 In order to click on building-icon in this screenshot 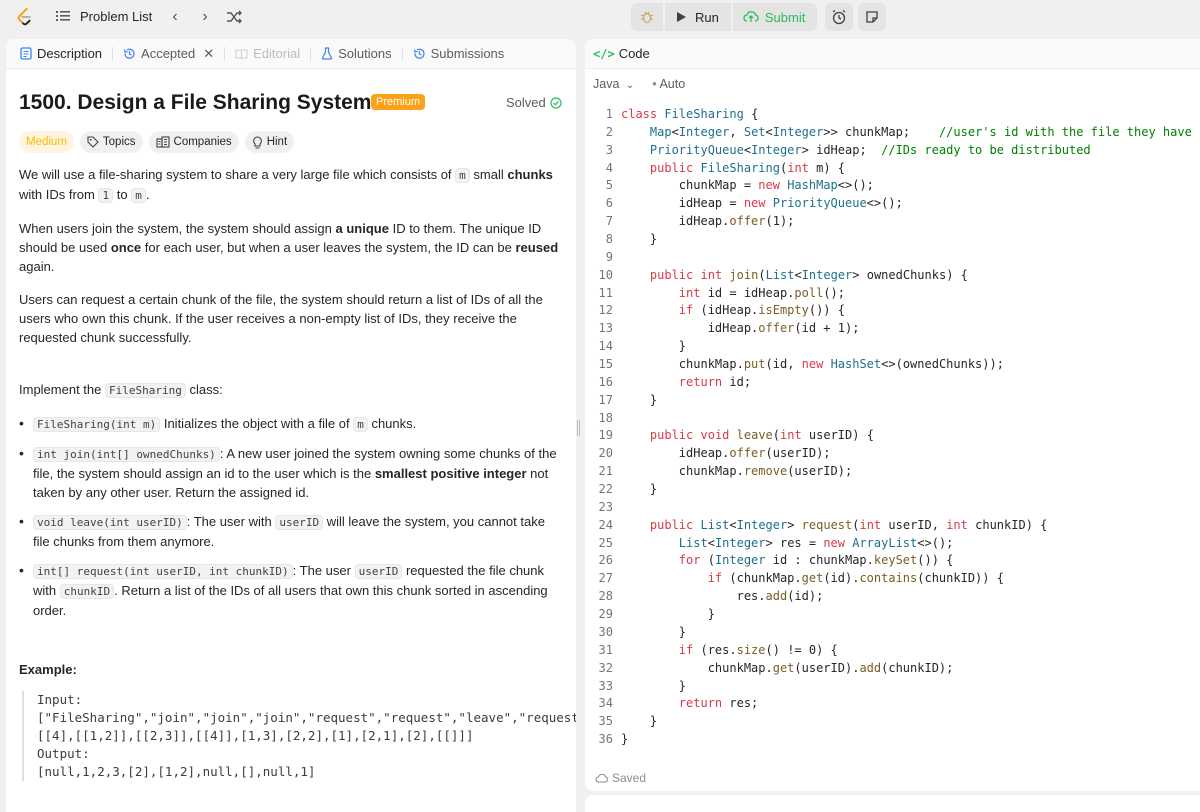, I will do `click(162, 142)`.